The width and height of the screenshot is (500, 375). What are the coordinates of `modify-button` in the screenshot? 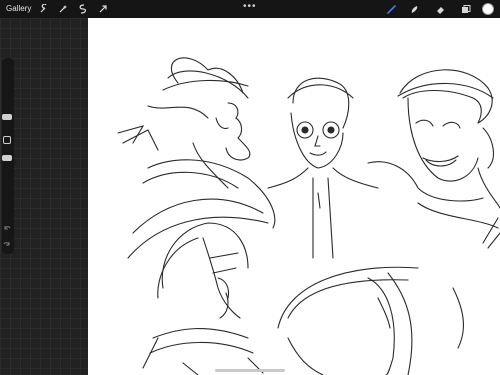 It's located at (7, 140).